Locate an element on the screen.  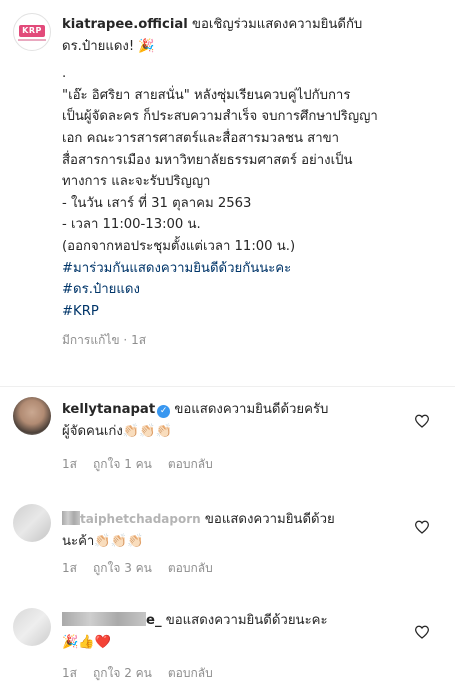
comment-text: นะค้า👏🏻👏🏻👏🏻 is located at coordinates (103, 541).